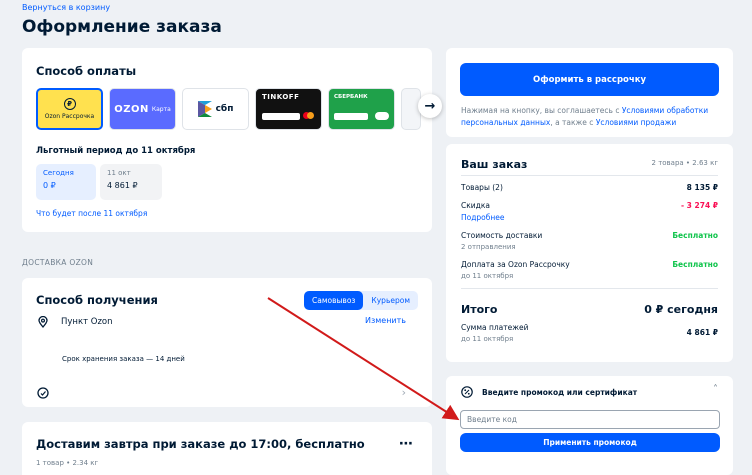 The image size is (752, 475). I want to click on sales-terms-link: Условиями продажи, so click(636, 122).